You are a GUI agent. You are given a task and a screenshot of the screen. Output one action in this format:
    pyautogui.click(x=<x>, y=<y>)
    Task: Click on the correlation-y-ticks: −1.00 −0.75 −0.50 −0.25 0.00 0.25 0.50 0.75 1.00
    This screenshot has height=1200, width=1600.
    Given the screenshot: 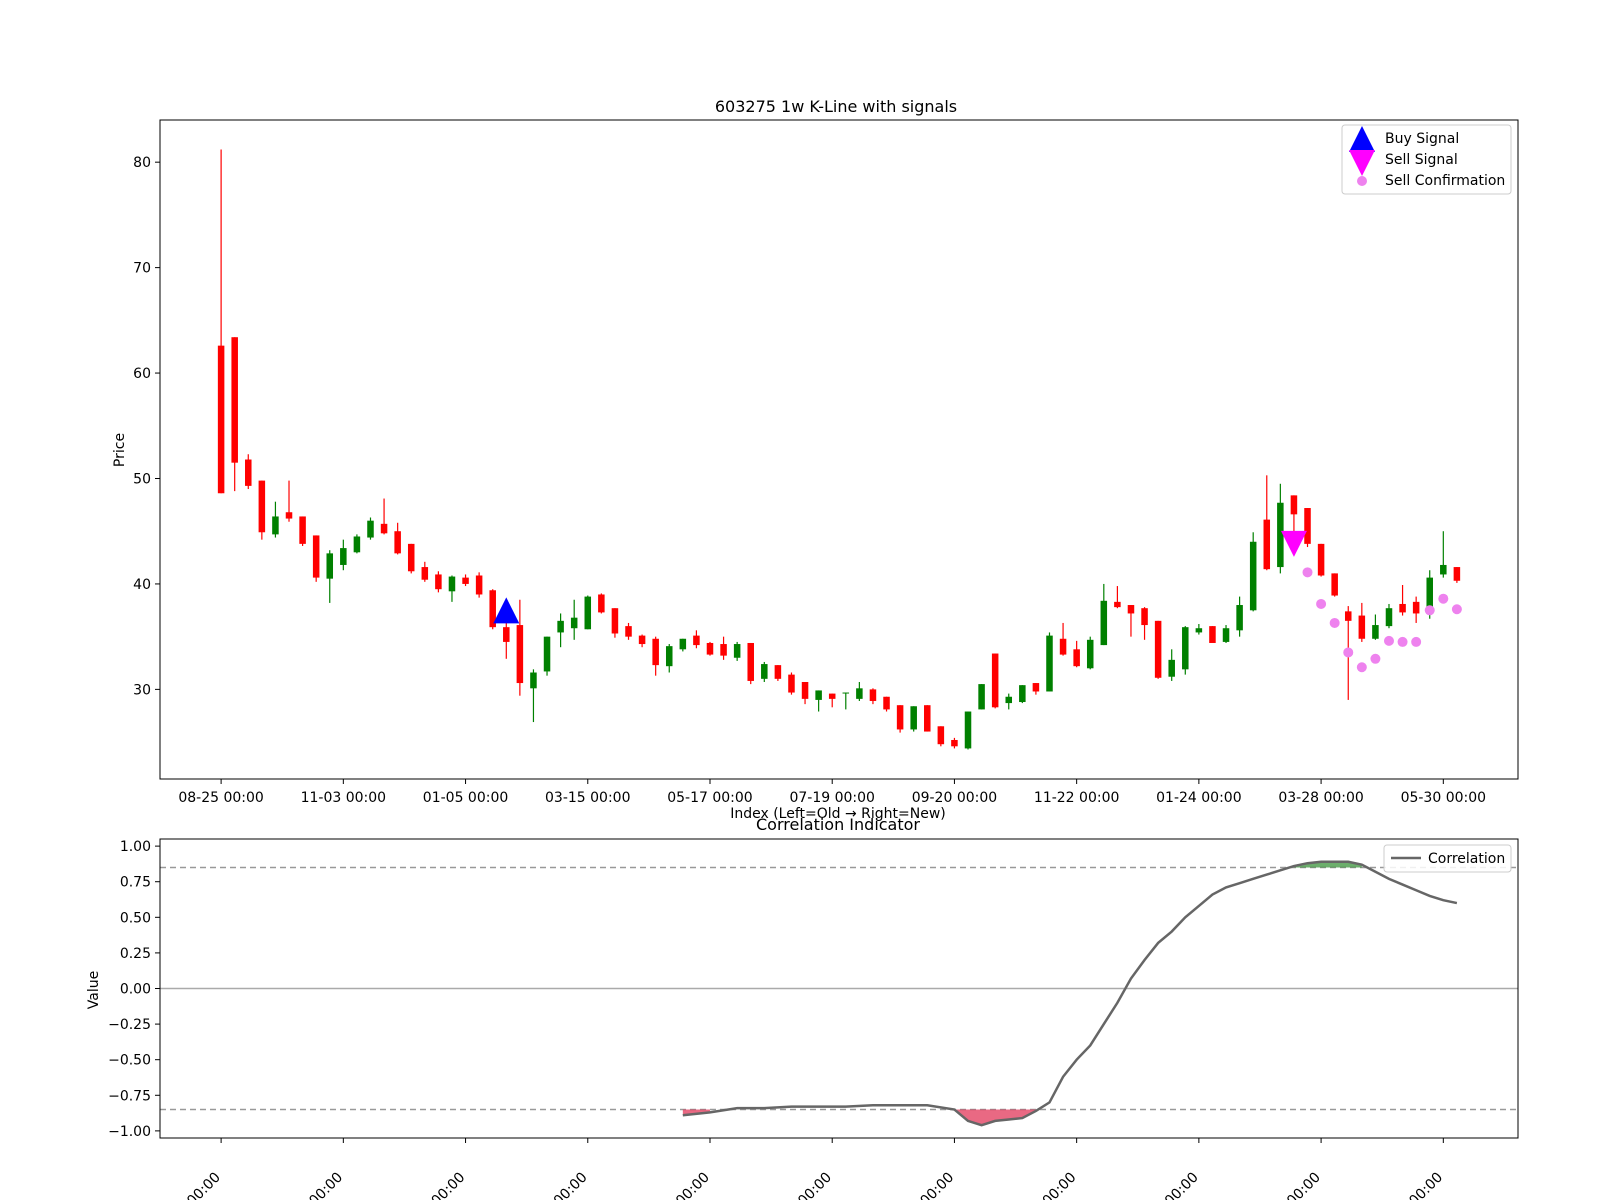 What is the action you would take?
    pyautogui.click(x=134, y=989)
    